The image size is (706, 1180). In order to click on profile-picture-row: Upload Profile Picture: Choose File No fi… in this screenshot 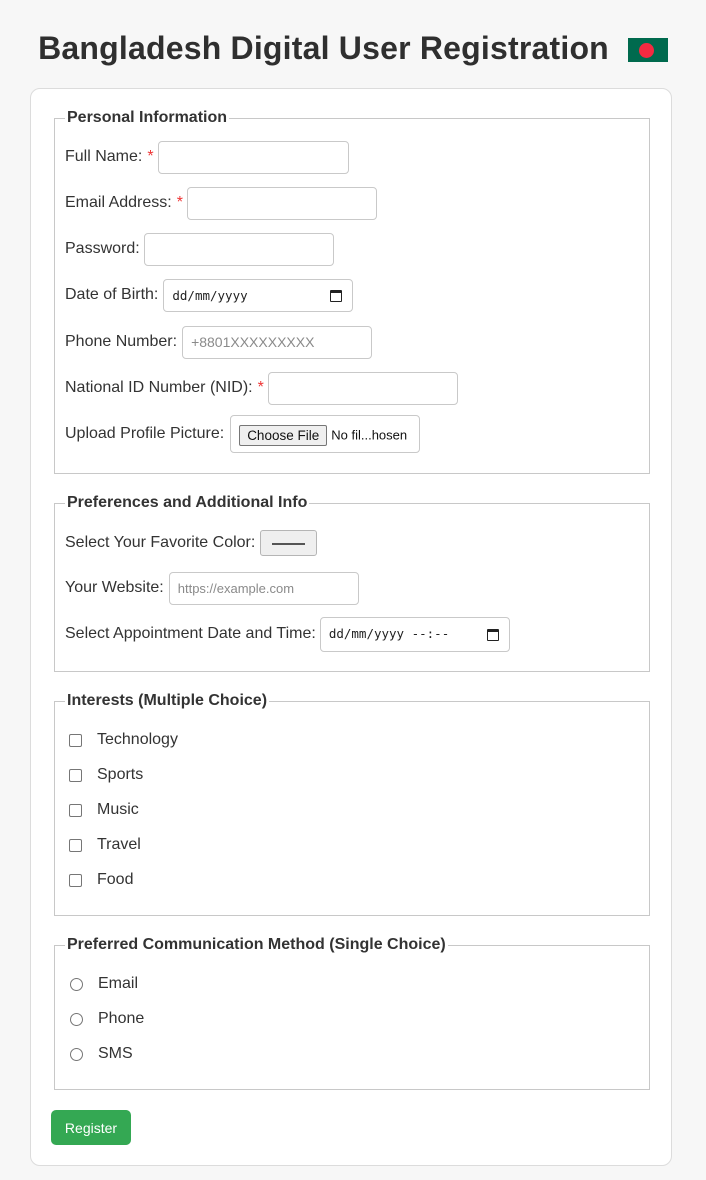, I will do `click(243, 434)`.